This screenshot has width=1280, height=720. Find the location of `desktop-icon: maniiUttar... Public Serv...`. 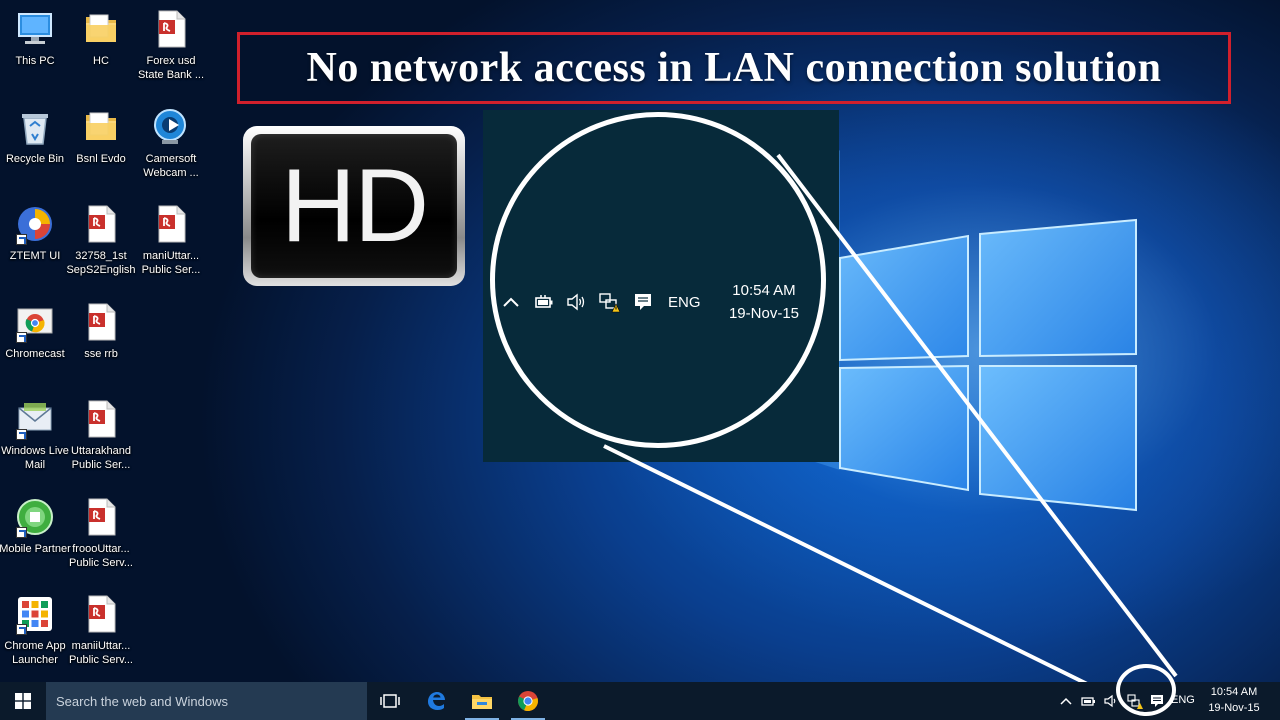

desktop-icon: maniiUttar... Public Serv... is located at coordinates (101, 630).